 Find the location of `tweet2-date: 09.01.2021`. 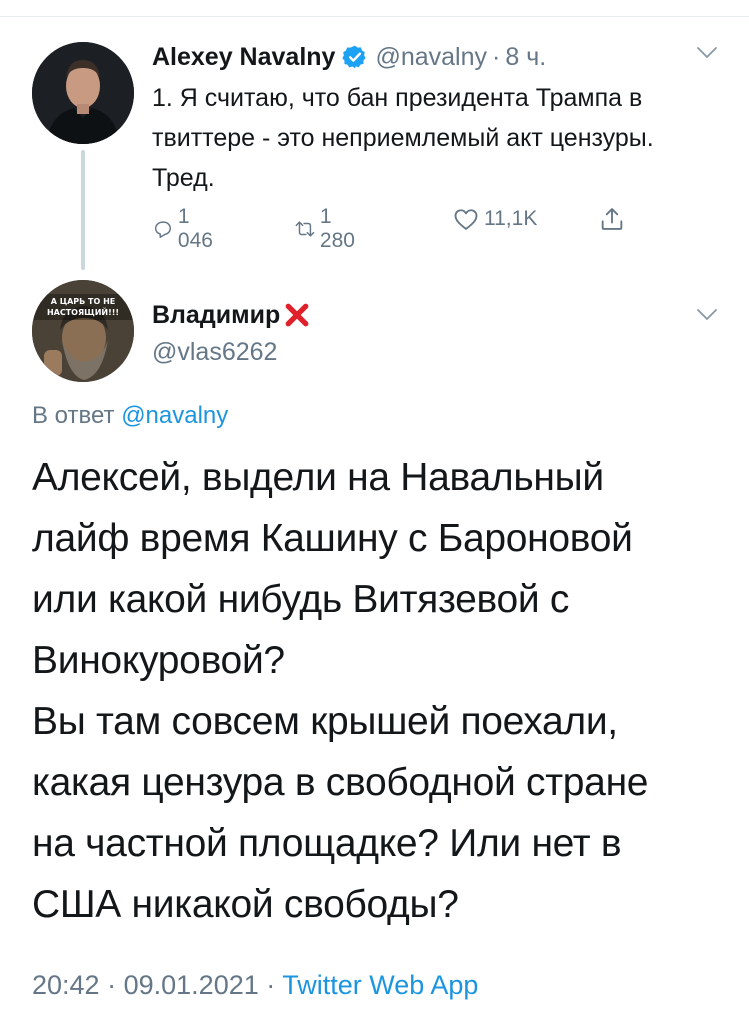

tweet2-date: 09.01.2021 is located at coordinates (191, 985).